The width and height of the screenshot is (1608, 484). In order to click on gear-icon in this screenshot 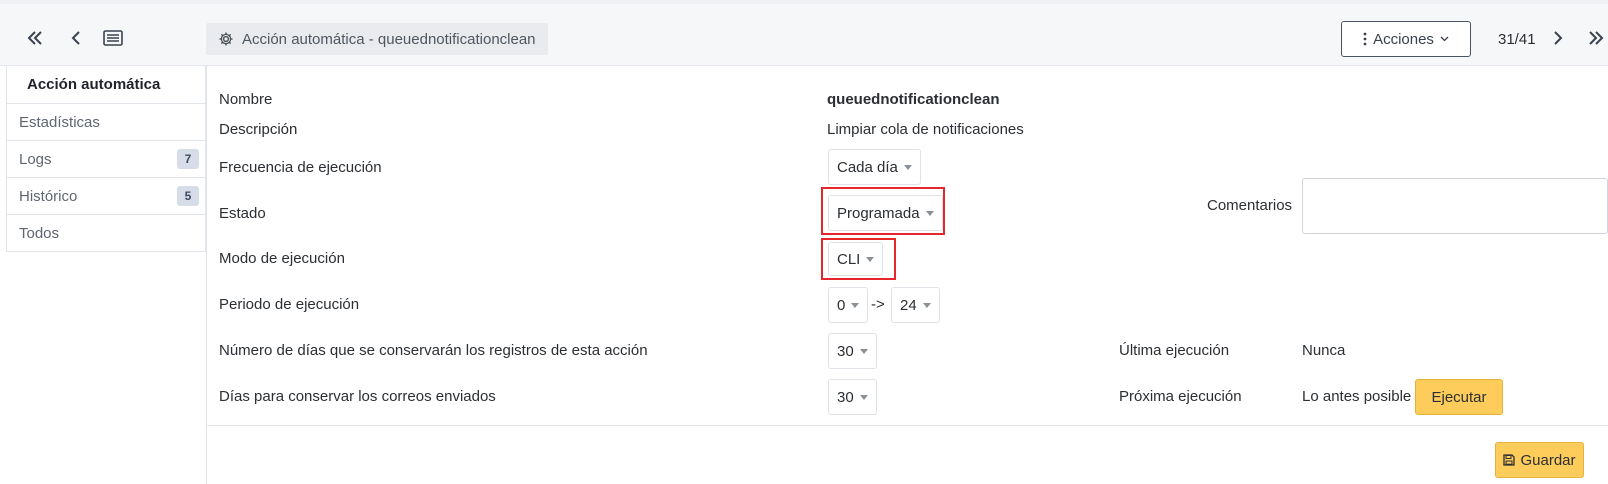, I will do `click(226, 39)`.